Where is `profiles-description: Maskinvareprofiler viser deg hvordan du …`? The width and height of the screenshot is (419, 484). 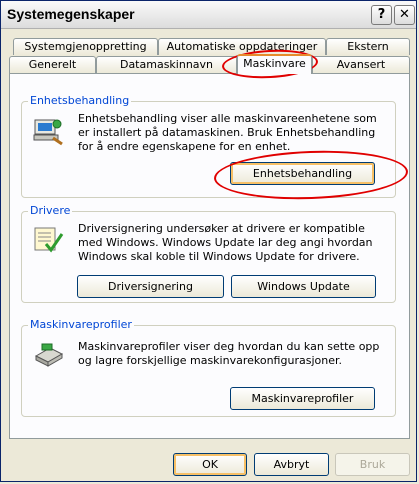
profiles-description: Maskinvareprofiler viser deg hvordan du … is located at coordinates (229, 353).